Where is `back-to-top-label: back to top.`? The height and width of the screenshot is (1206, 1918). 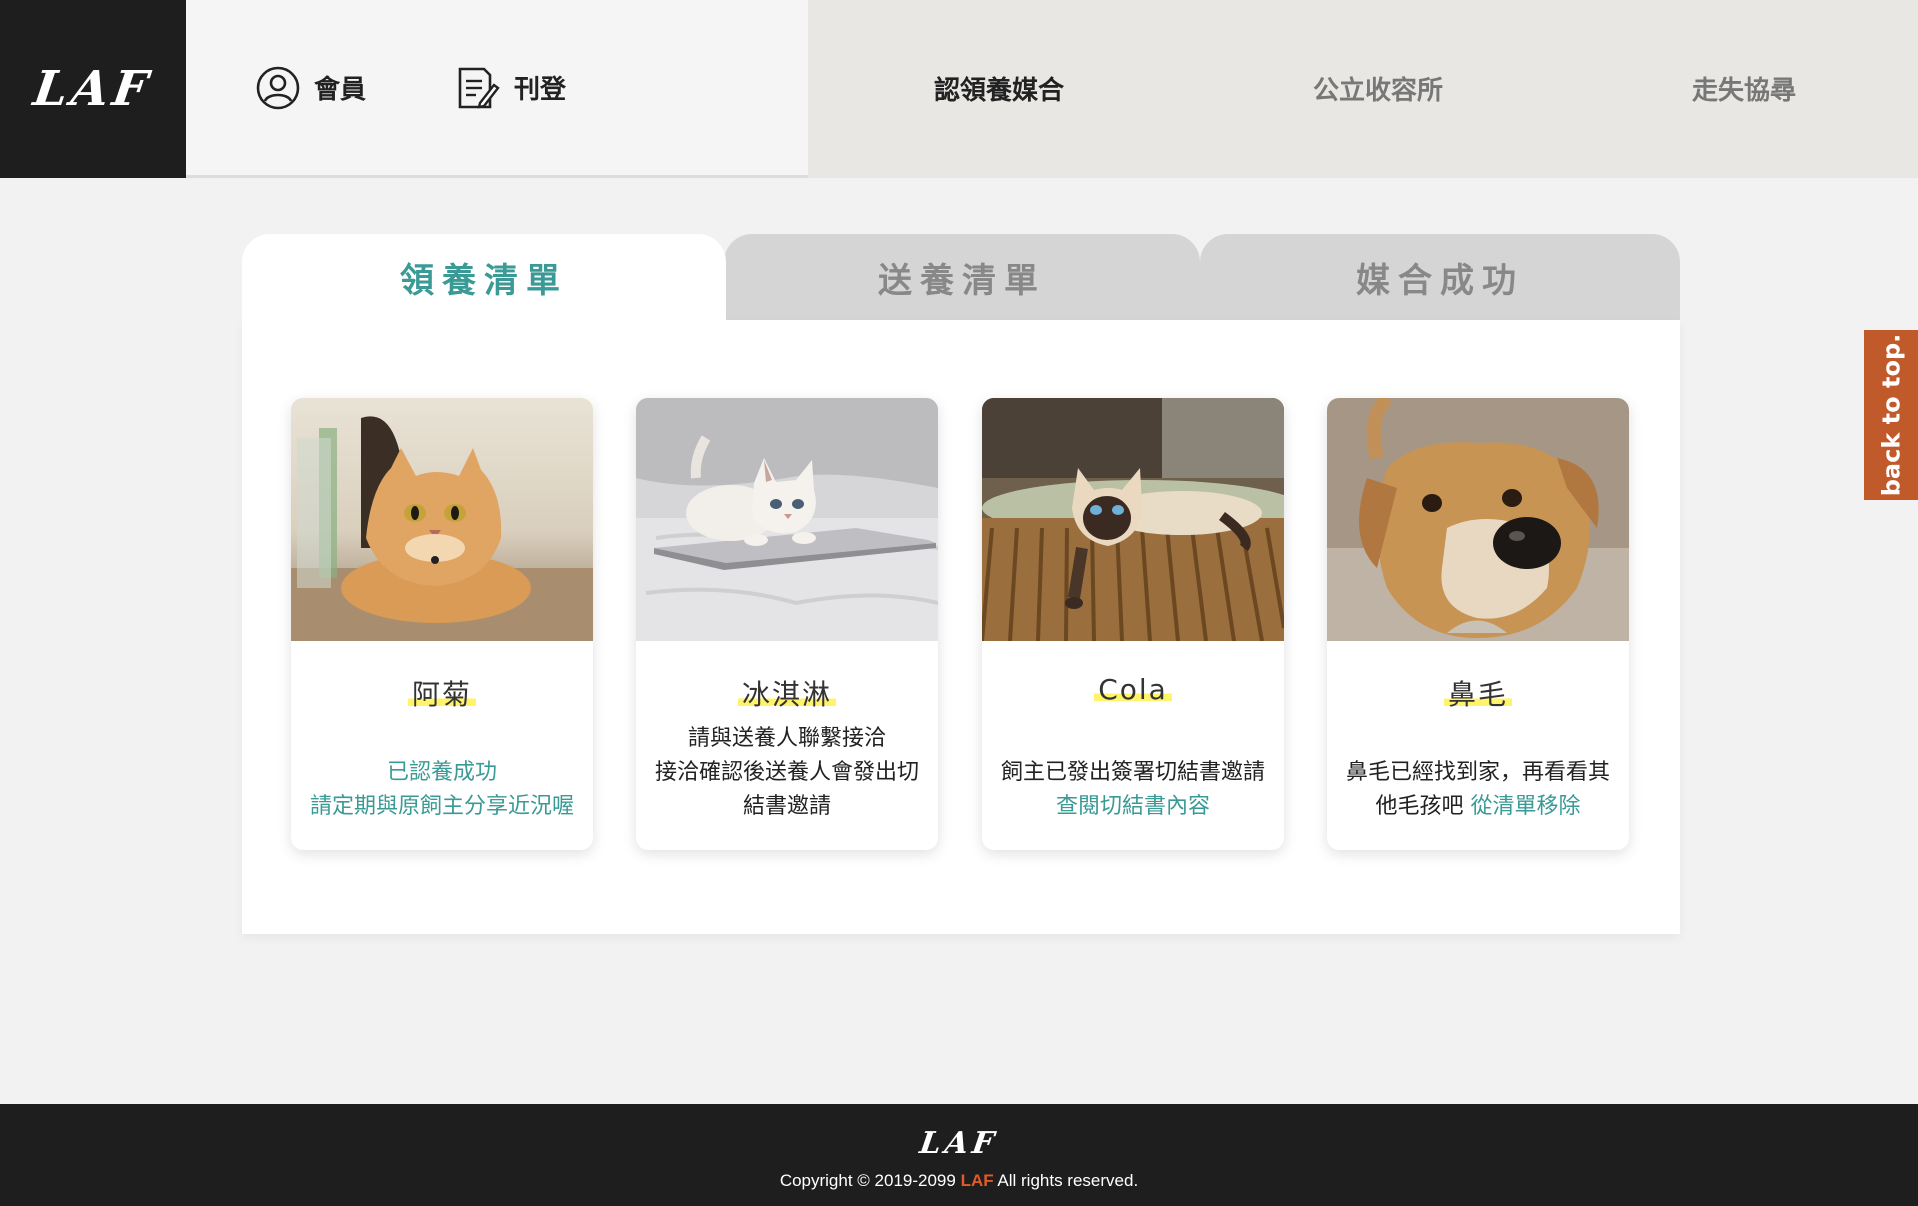 back-to-top-label: back to top. is located at coordinates (1891, 415).